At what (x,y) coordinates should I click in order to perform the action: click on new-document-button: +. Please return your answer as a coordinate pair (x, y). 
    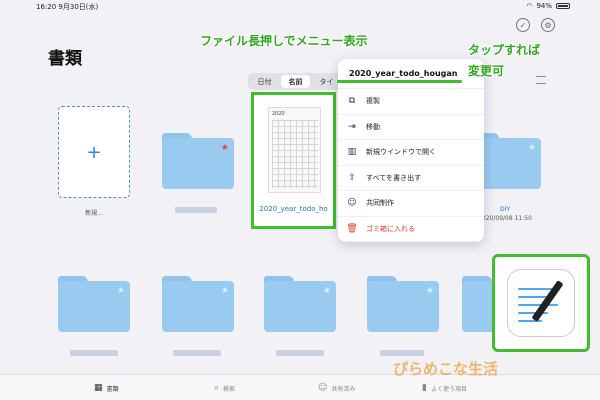
    Looking at the image, I should click on (94, 152).